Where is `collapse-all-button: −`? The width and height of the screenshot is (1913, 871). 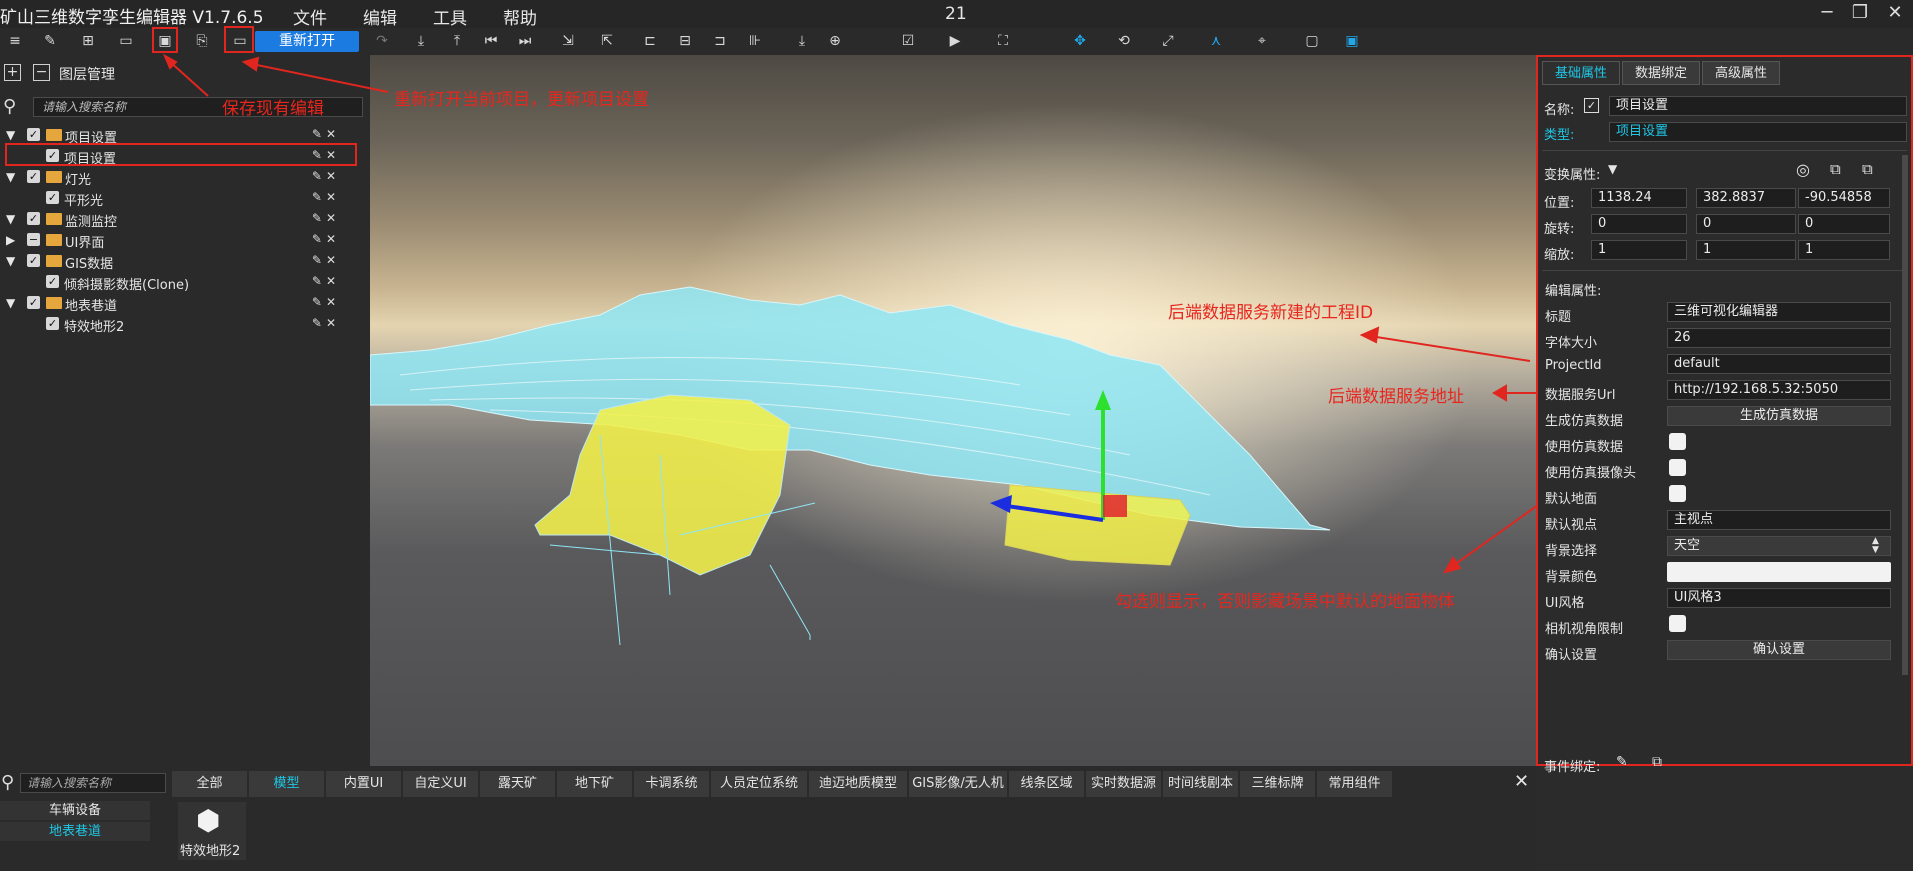
collapse-all-button: − is located at coordinates (41, 72).